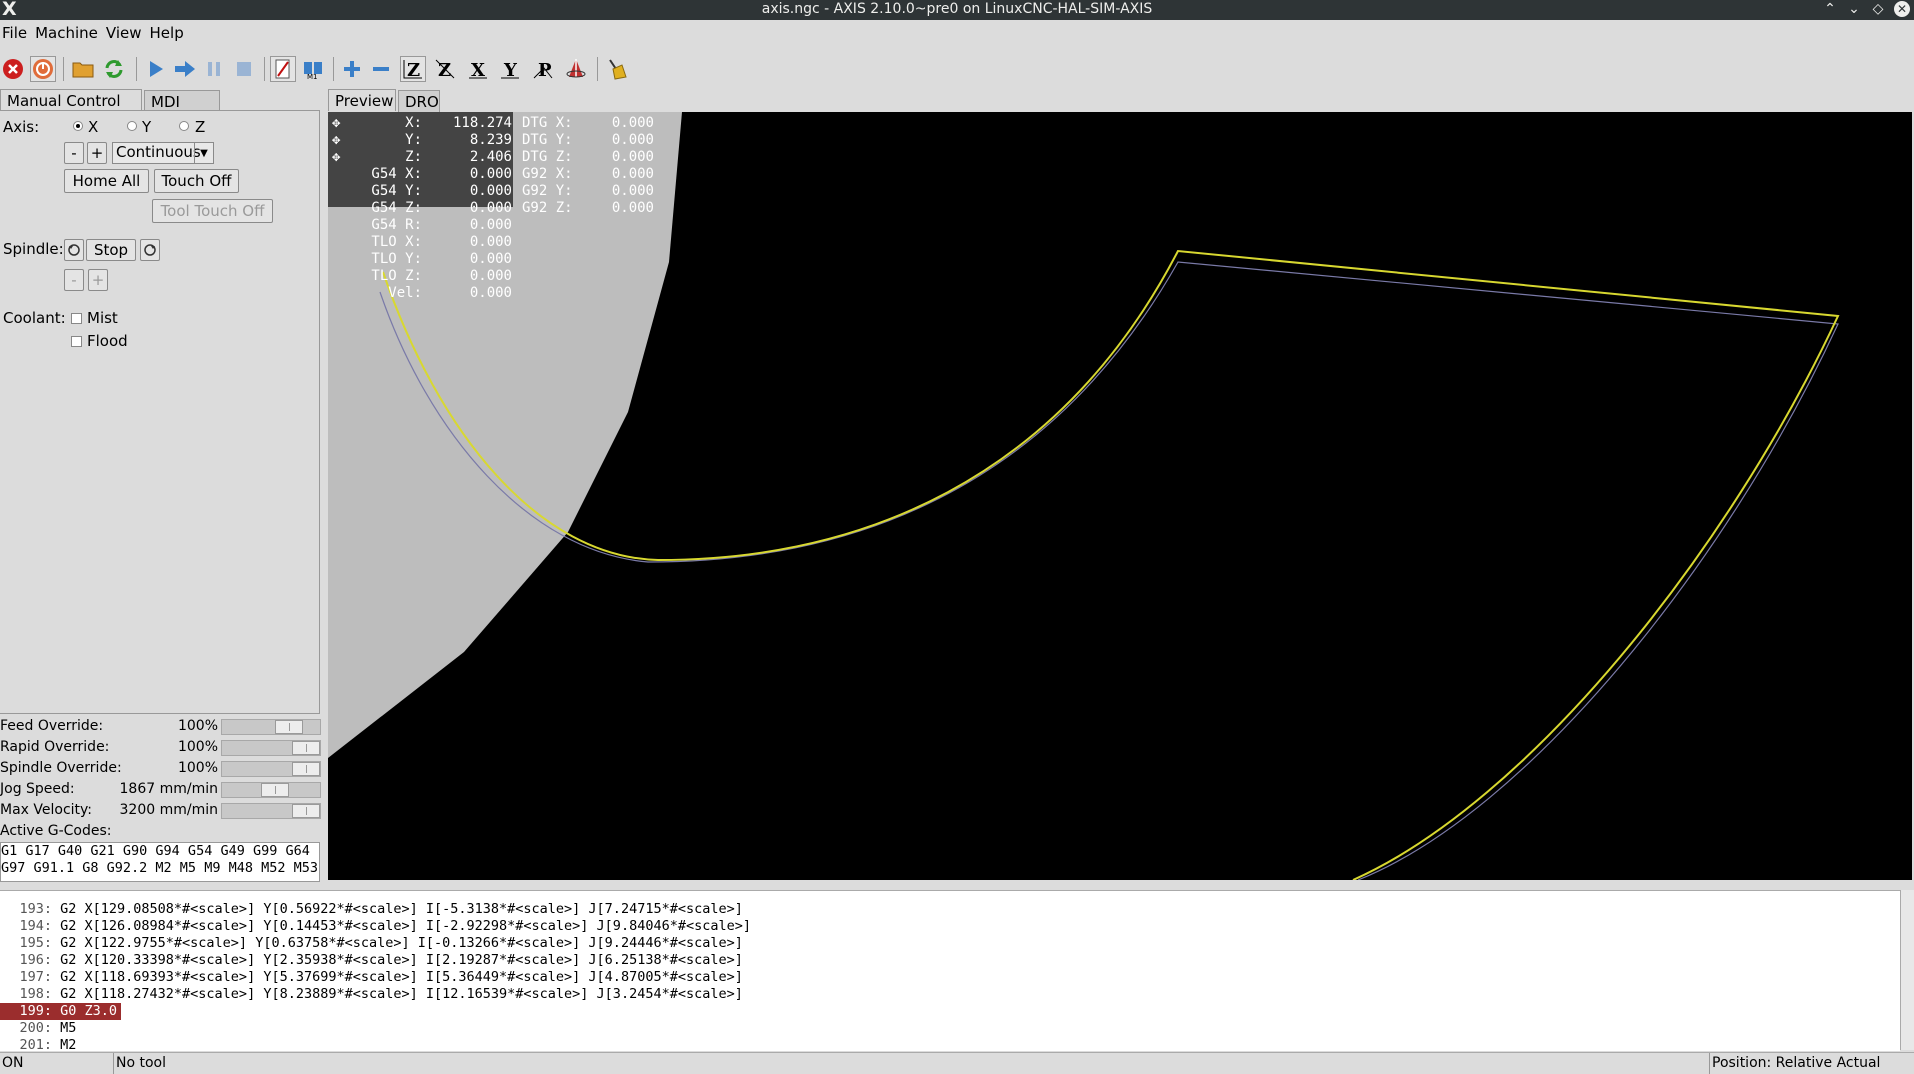  I want to click on feed-override-thumb, so click(289, 727).